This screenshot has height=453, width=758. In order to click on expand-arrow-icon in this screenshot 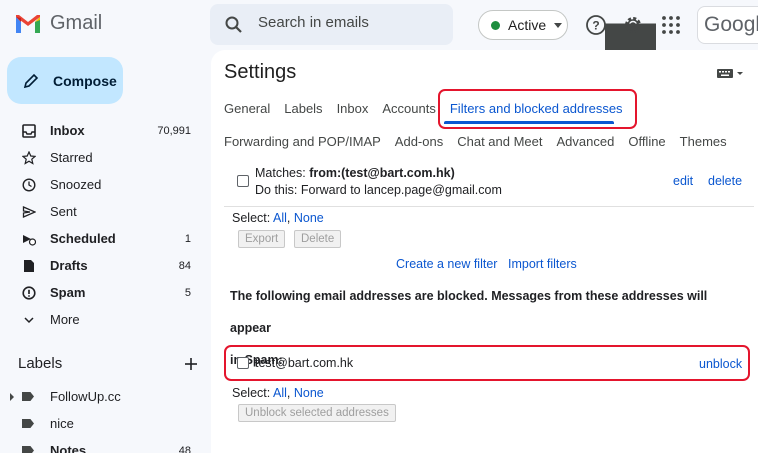, I will do `click(12, 396)`.